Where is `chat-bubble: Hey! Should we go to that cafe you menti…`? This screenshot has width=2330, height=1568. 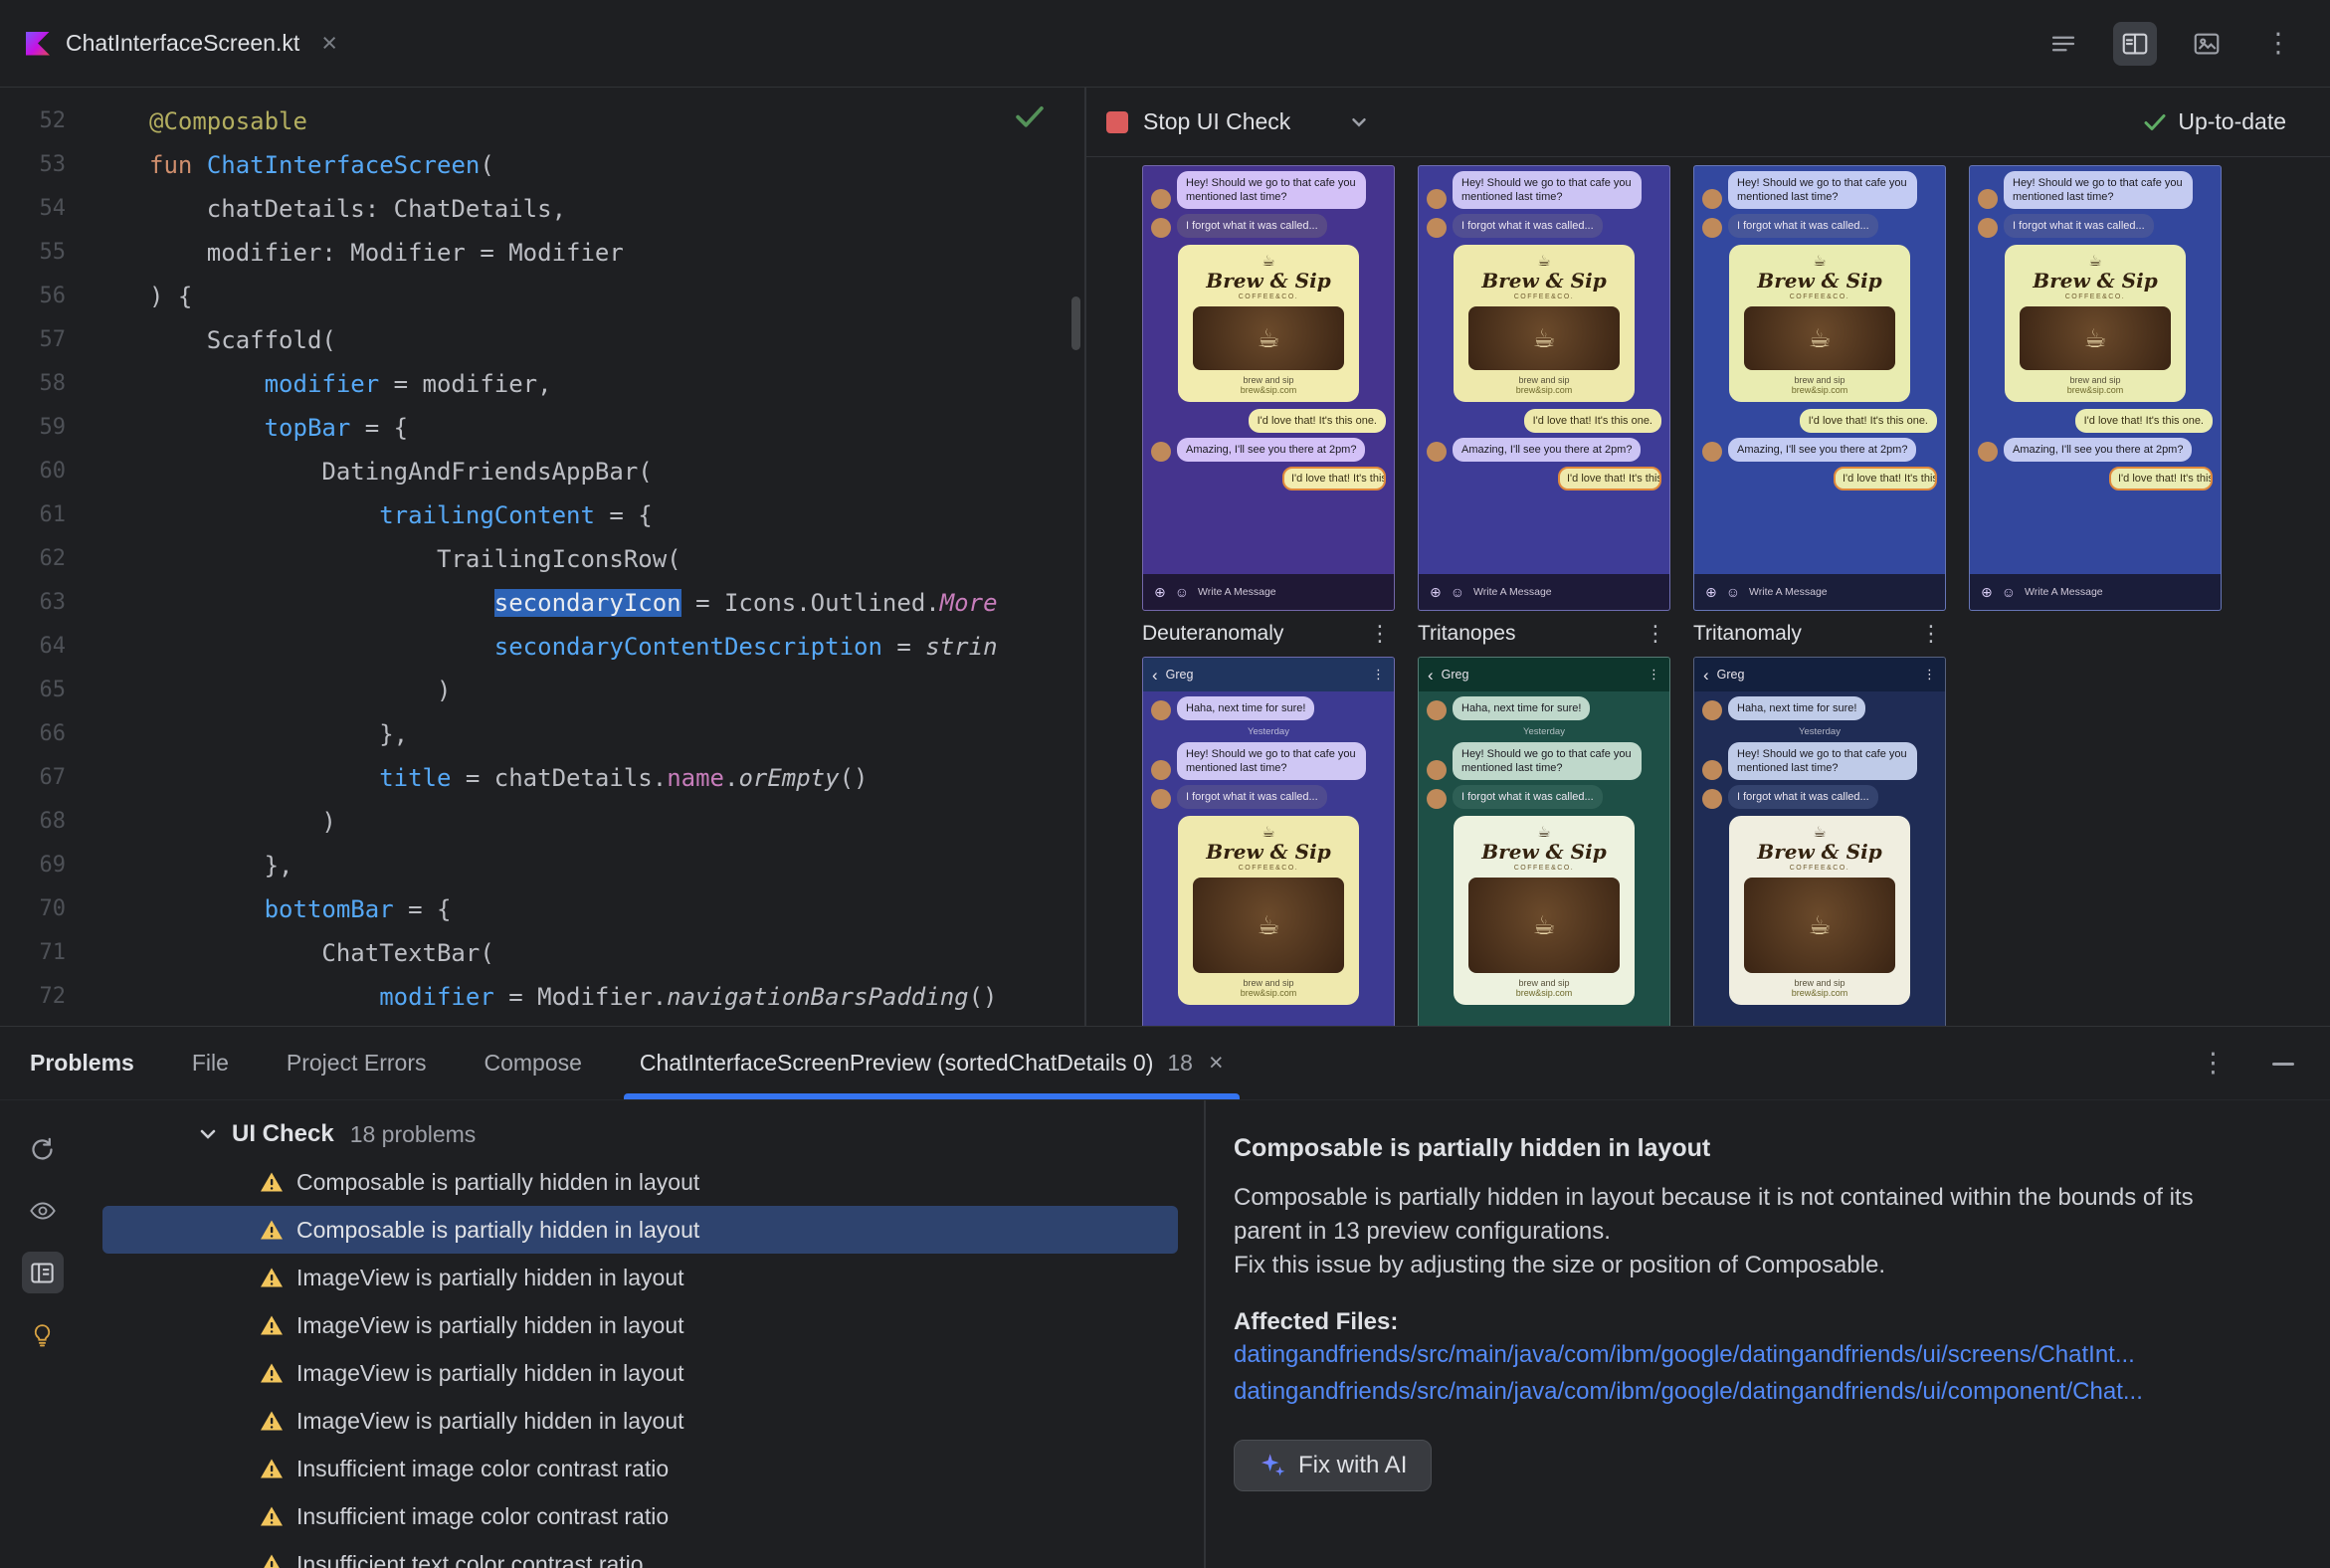 chat-bubble: Hey! Should we go to that cafe you menti… is located at coordinates (1547, 190).